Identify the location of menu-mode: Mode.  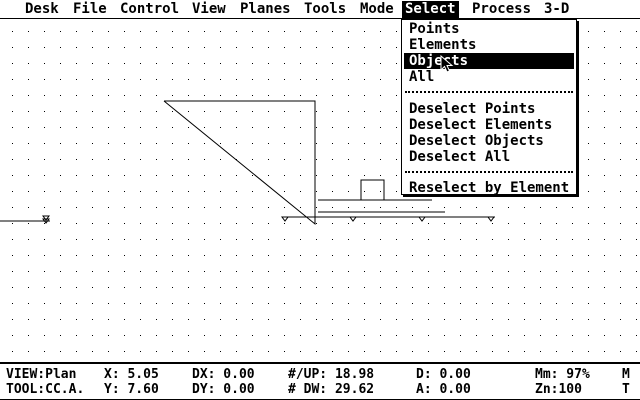
(377, 9).